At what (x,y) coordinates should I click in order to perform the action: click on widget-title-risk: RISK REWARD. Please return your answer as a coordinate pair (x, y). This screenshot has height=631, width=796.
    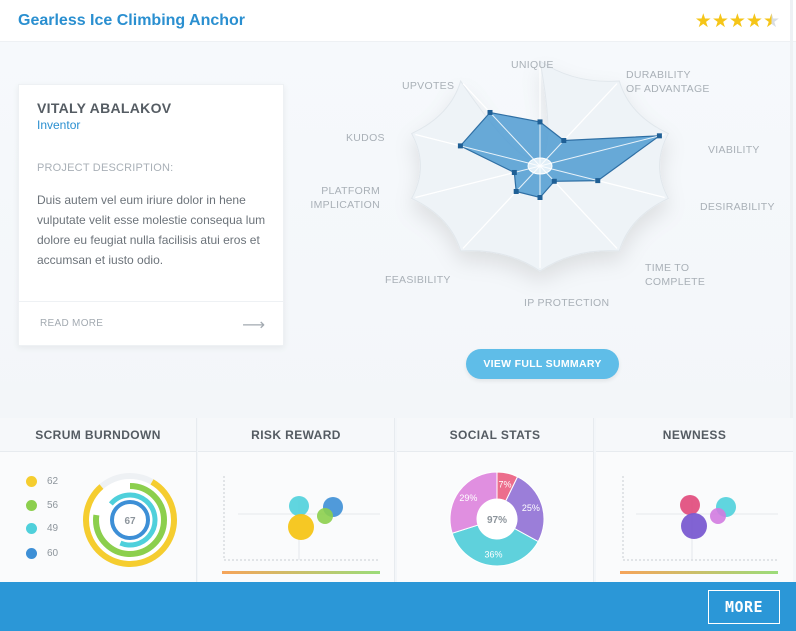
    Looking at the image, I should click on (296, 435).